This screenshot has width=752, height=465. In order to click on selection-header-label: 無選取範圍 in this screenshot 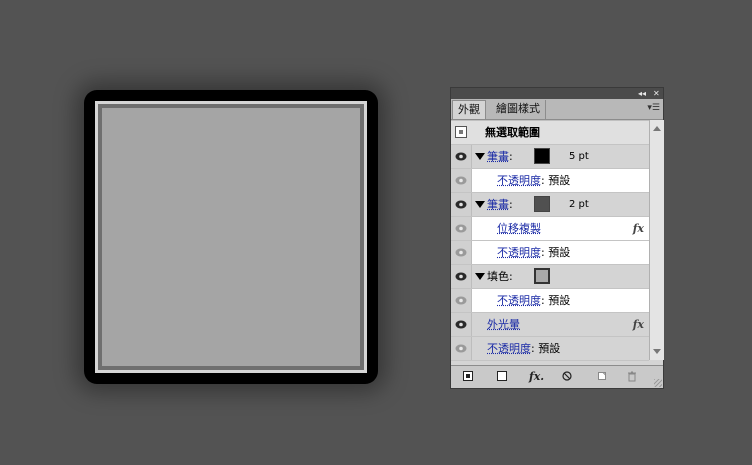, I will do `click(512, 132)`.